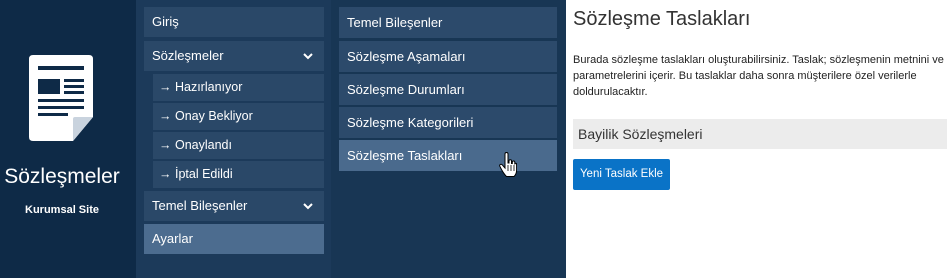  Describe the element at coordinates (200, 205) in the screenshot. I see `nav-item-label: Temel Bileşenler` at that location.